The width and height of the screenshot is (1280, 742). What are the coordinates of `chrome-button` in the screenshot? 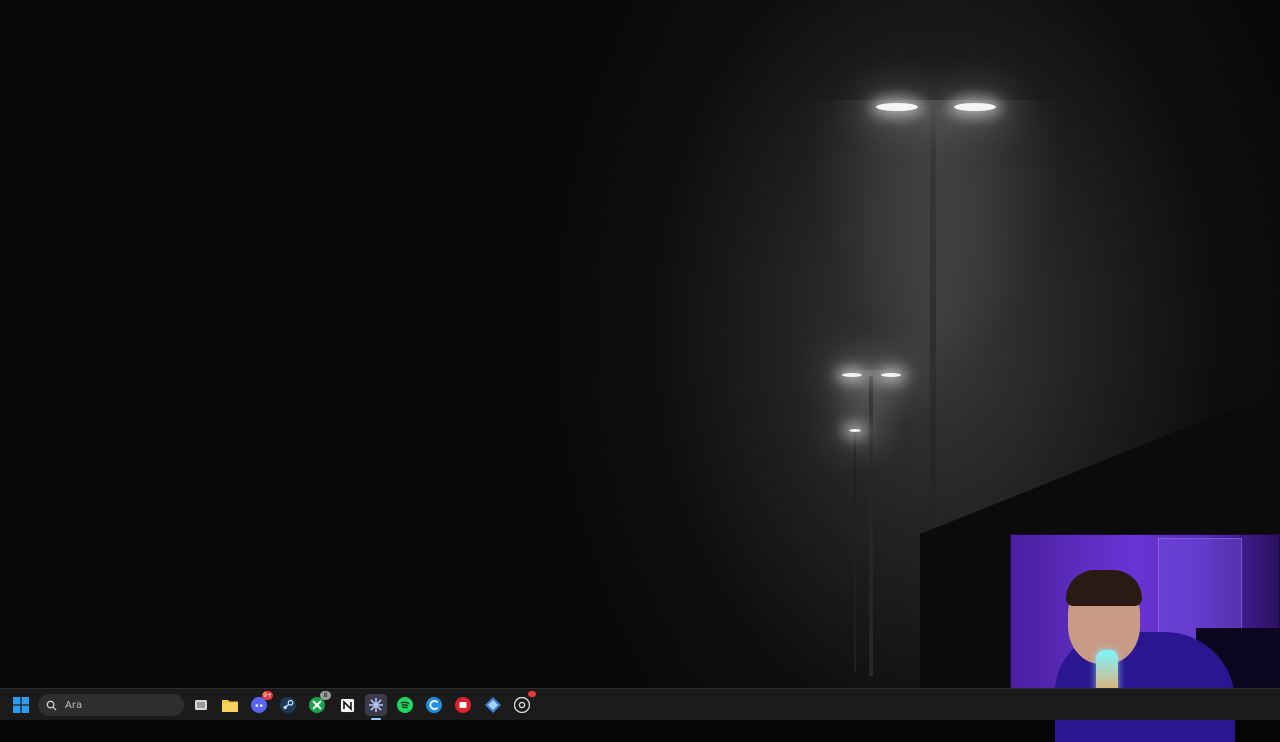 It's located at (523, 703).